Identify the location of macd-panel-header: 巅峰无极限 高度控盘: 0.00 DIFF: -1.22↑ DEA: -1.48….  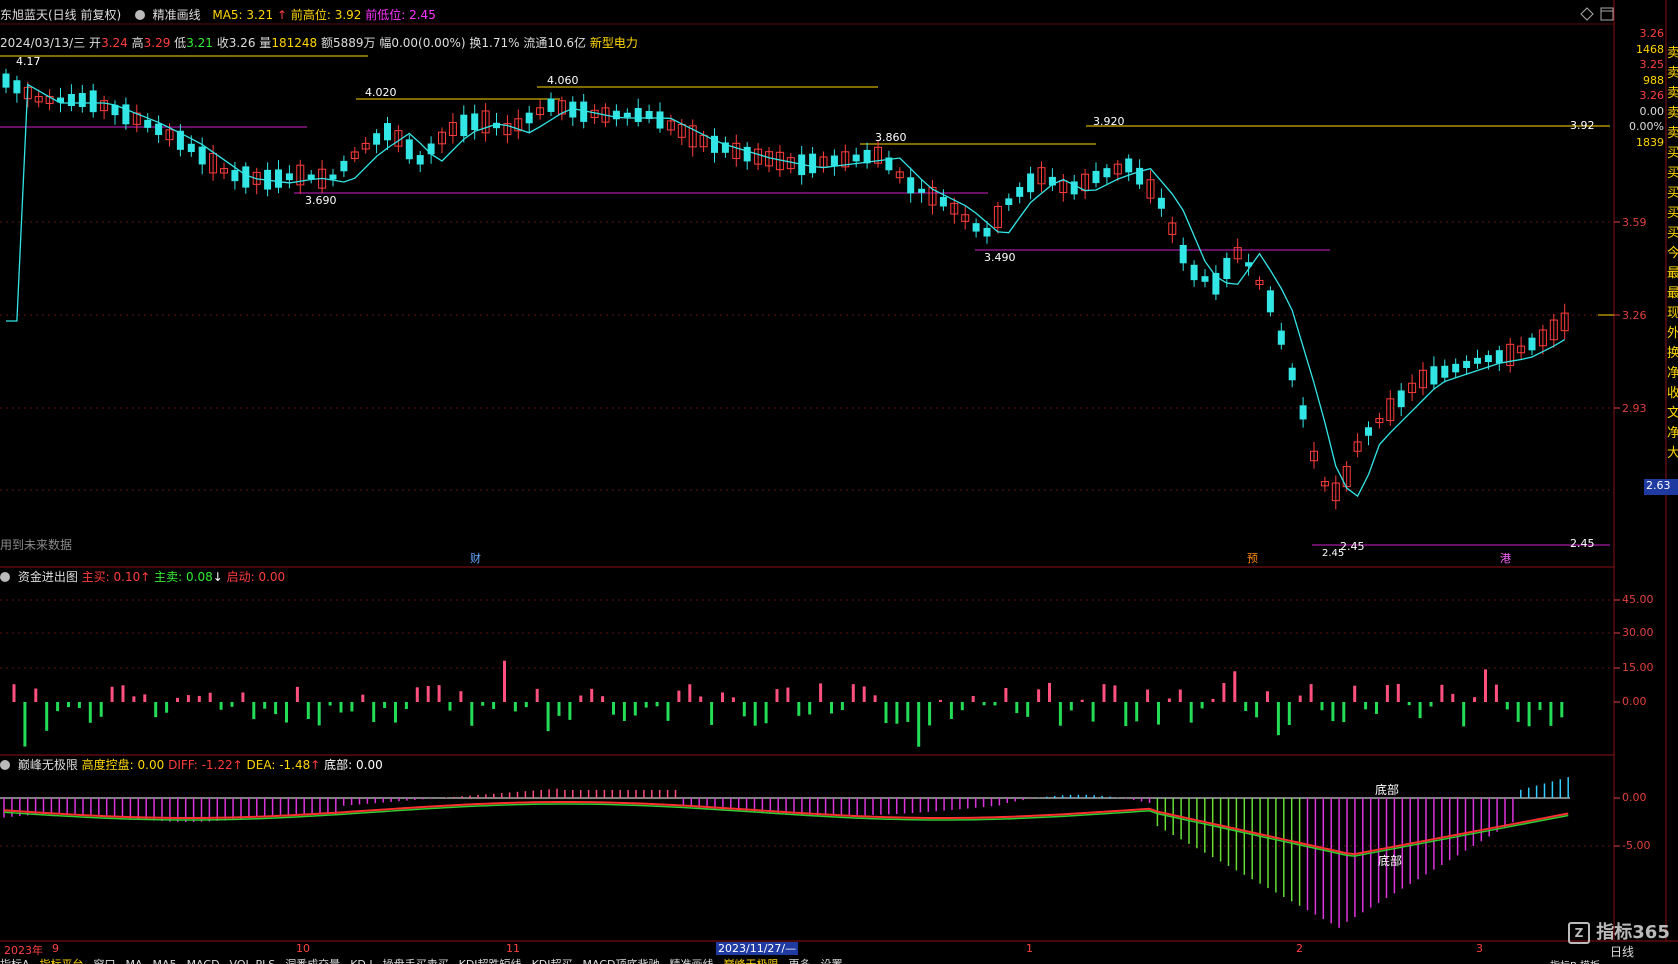
(191, 764).